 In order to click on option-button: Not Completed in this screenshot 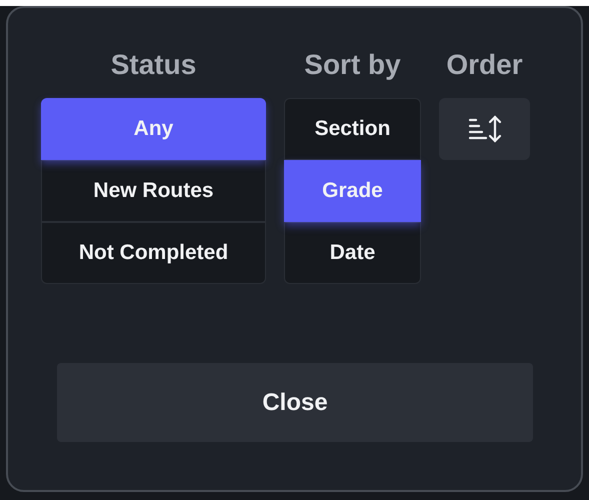, I will do `click(153, 253)`.